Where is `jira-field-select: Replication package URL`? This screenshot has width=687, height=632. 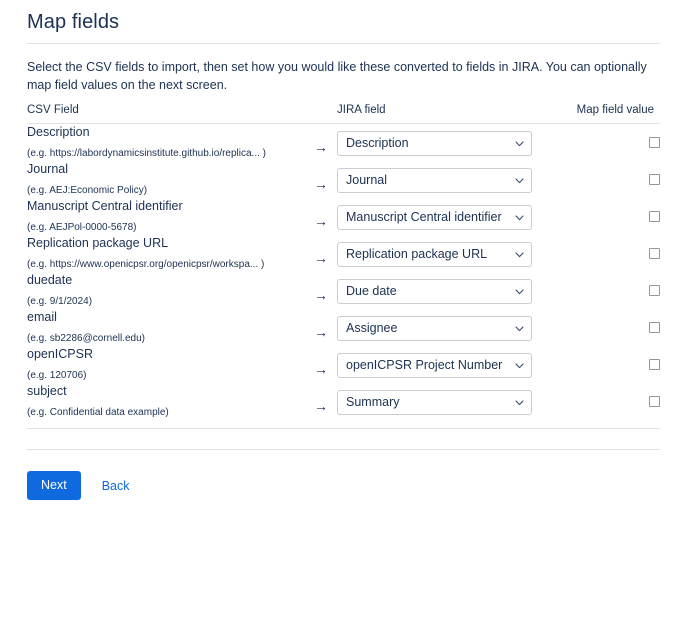
jira-field-select: Replication package URL is located at coordinates (434, 254).